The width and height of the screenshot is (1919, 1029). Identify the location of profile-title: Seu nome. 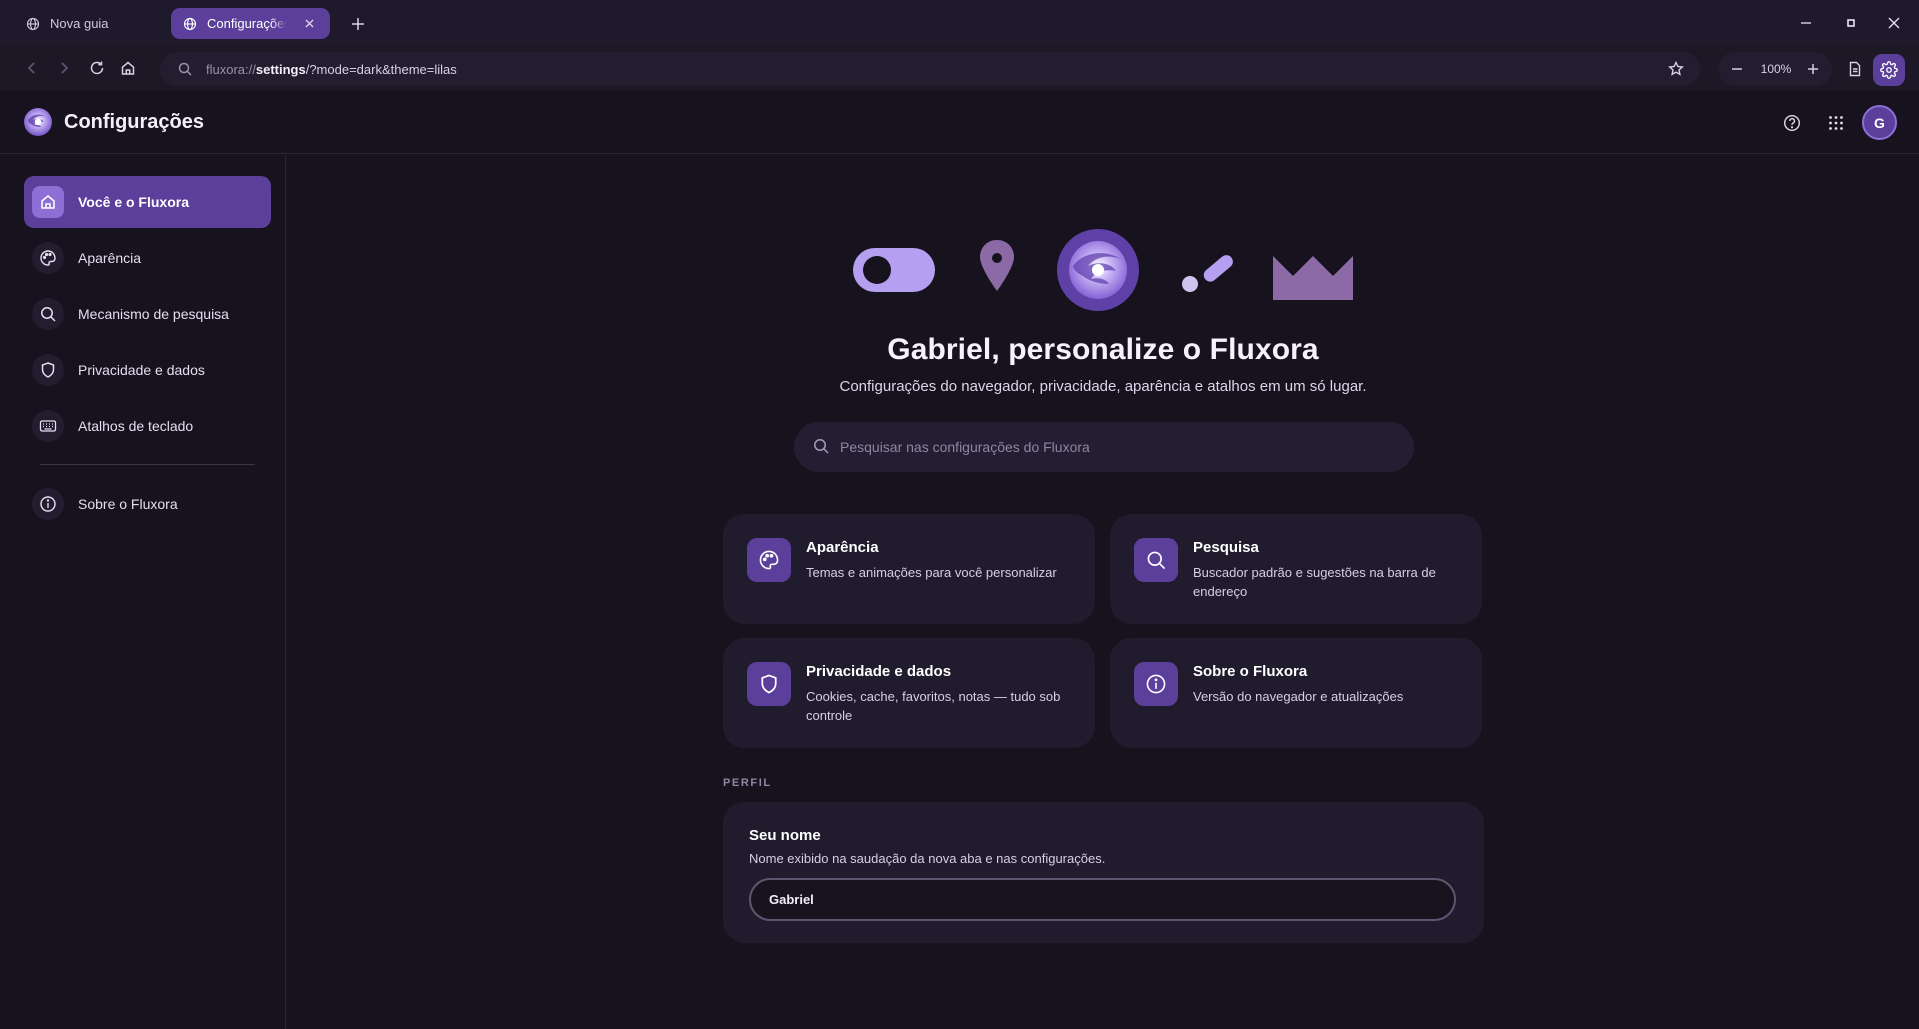
(785, 835).